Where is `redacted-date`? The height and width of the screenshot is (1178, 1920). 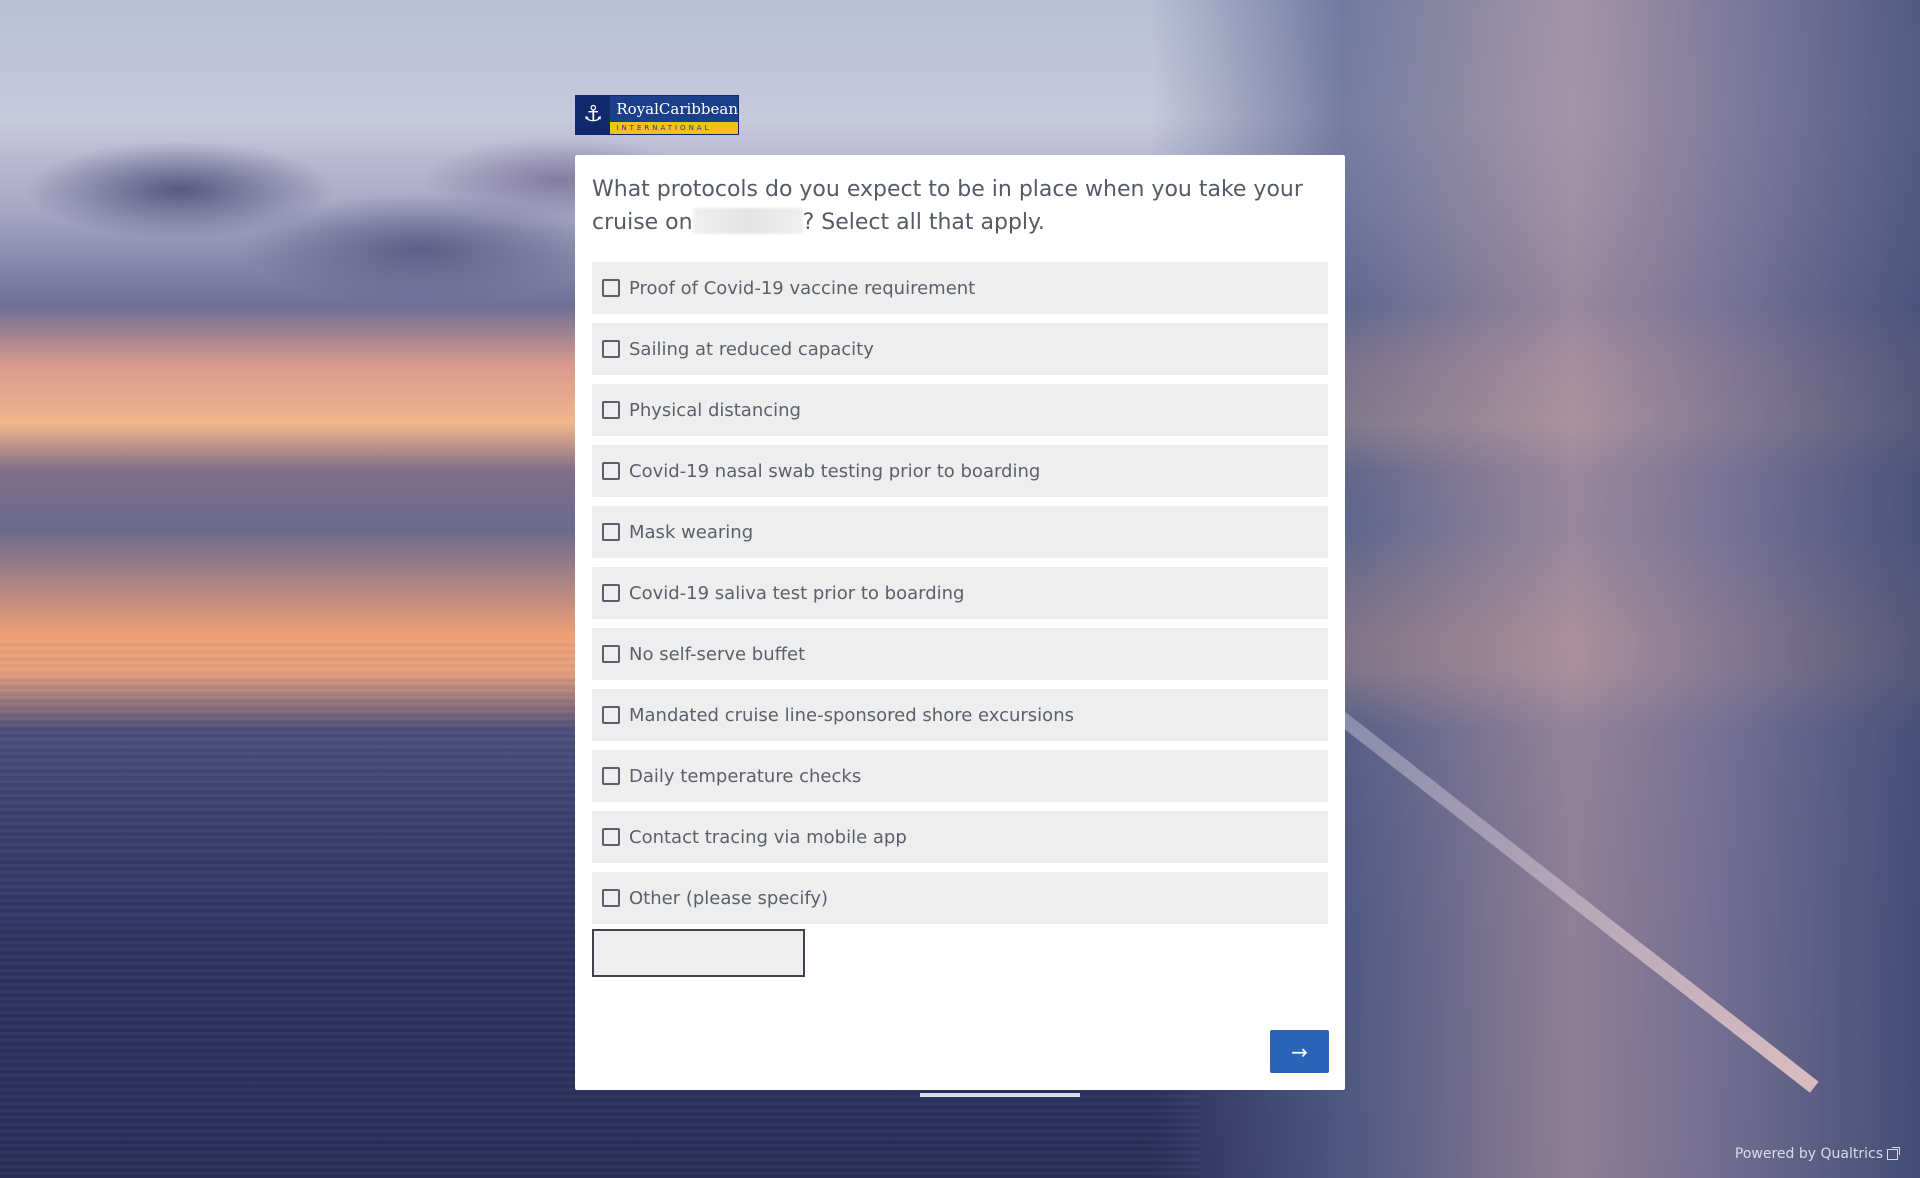
redacted-date is located at coordinates (747, 221).